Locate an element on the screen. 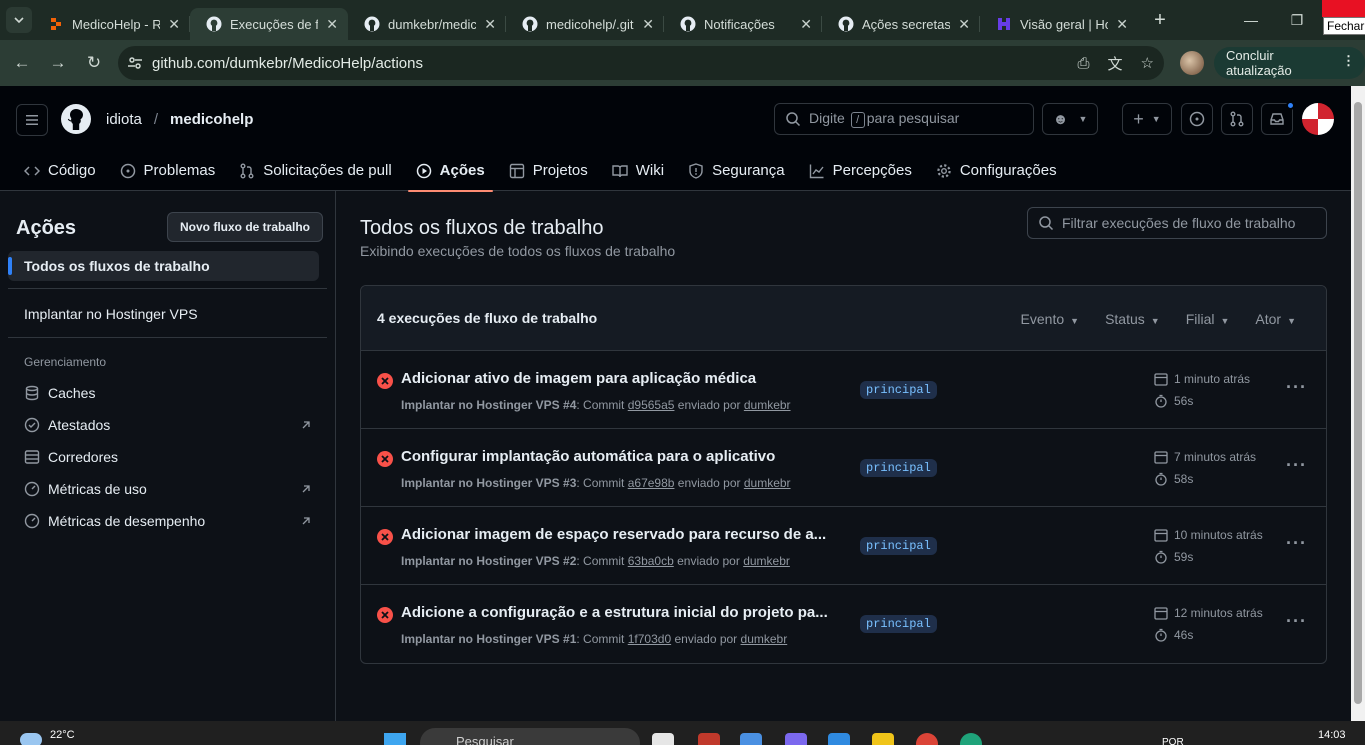 The image size is (1365, 745). new-tab-button: + is located at coordinates (1160, 20).